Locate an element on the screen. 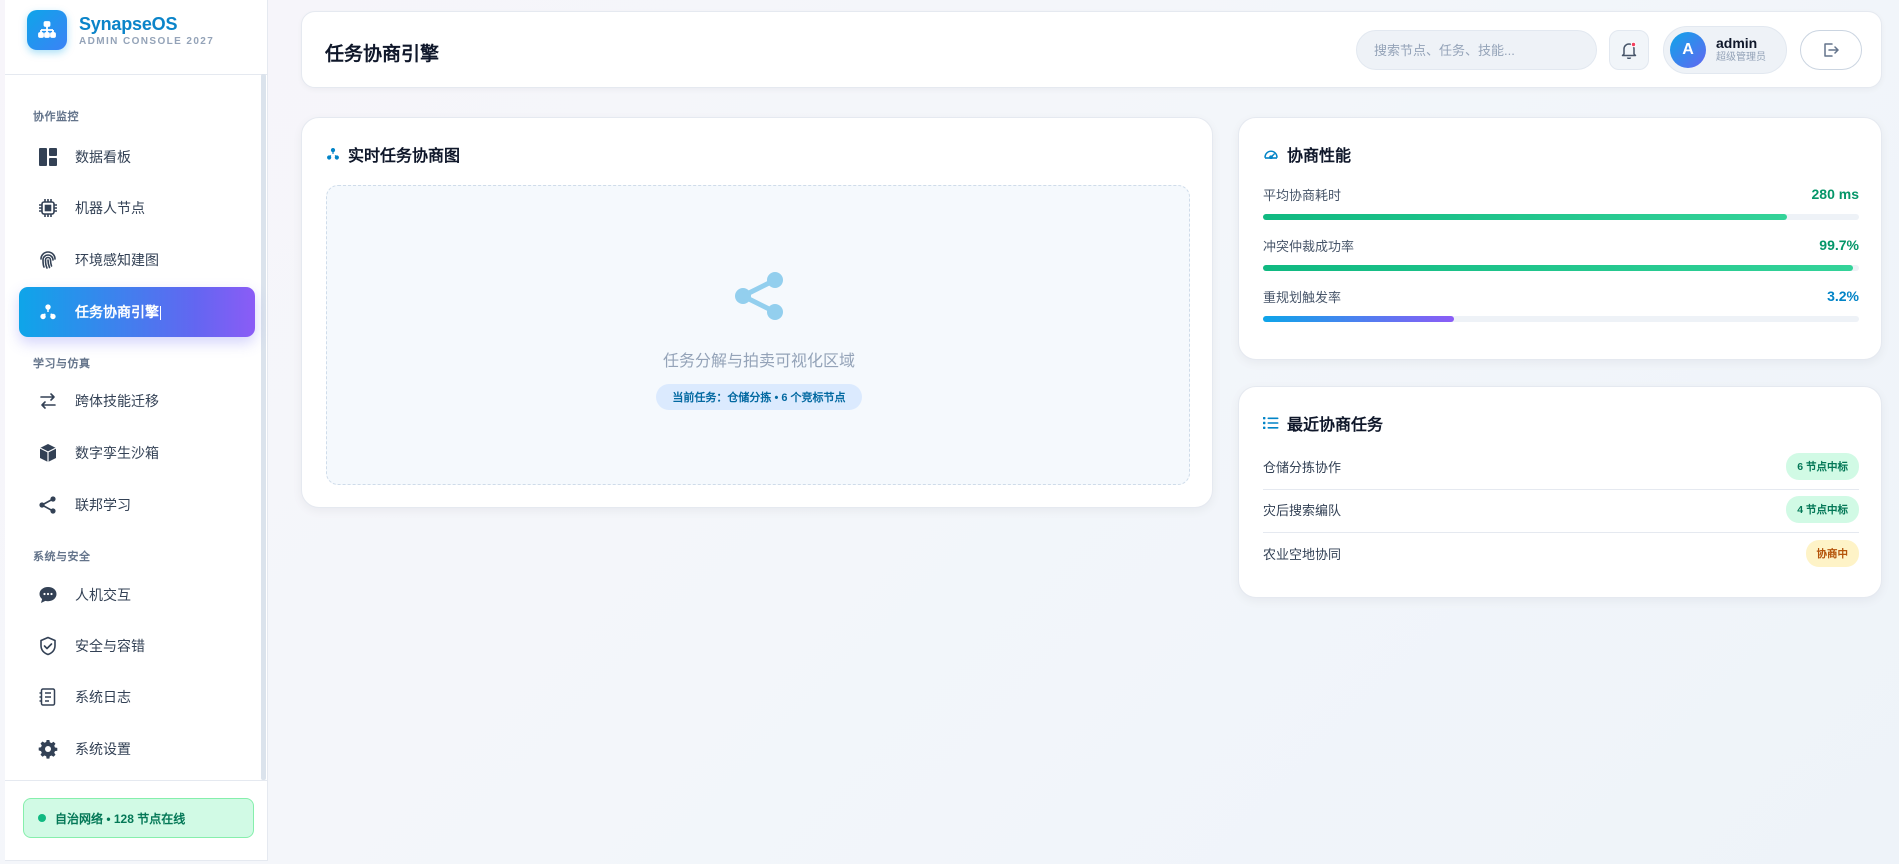 Image resolution: width=1899 pixels, height=864 pixels. status-dot-icon is located at coordinates (42, 818).